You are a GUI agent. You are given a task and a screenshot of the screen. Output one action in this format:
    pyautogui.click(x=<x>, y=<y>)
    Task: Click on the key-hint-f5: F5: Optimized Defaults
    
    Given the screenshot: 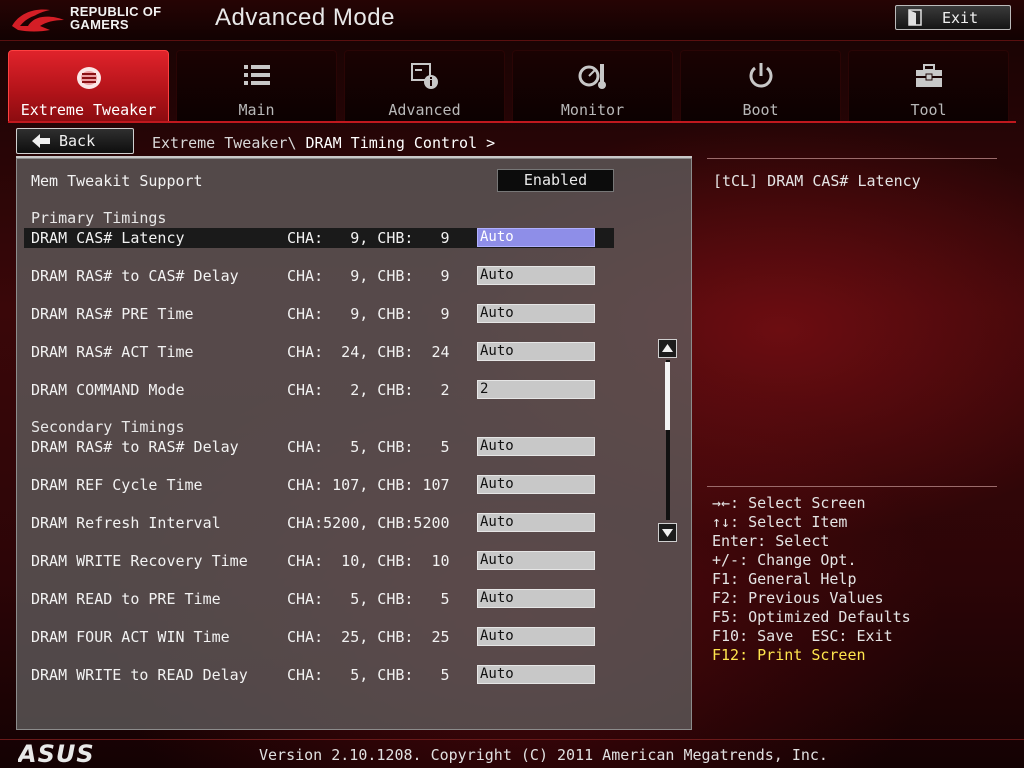 What is the action you would take?
    pyautogui.click(x=811, y=617)
    